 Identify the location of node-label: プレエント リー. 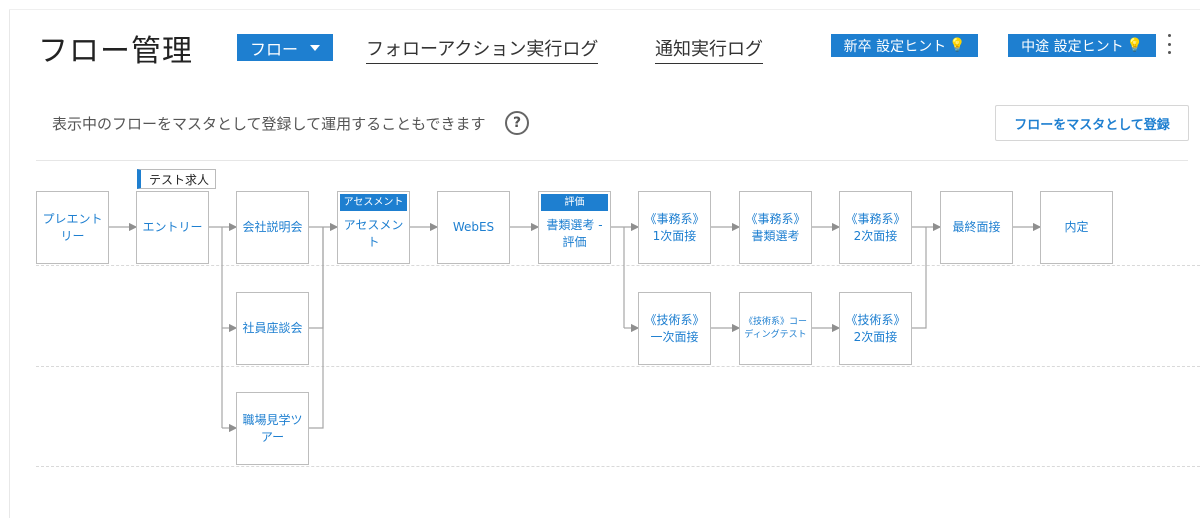
(72, 227).